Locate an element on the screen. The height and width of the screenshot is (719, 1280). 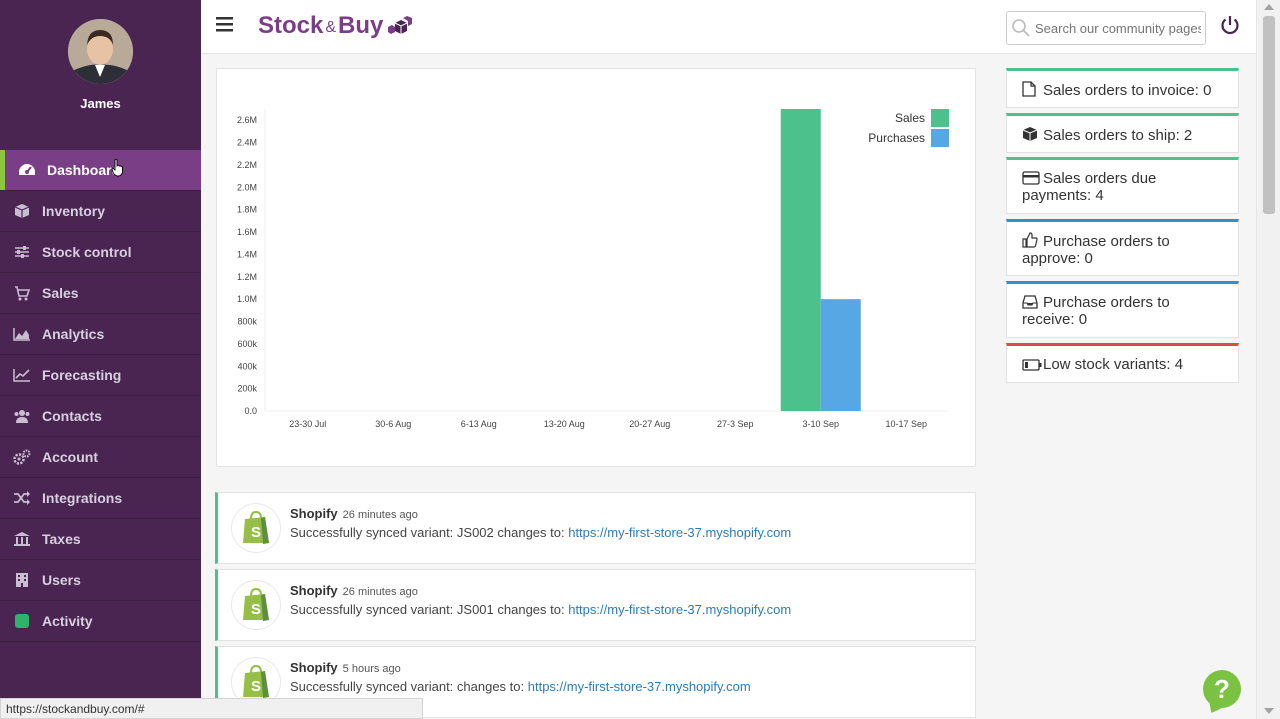
browser-status-url: https://stockandbuy.com/# is located at coordinates (211, 708).